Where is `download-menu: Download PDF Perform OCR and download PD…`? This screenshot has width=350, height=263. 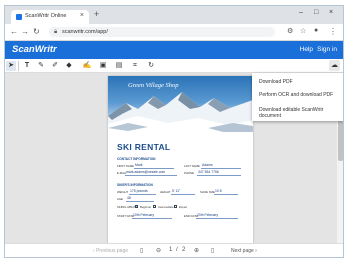
download-menu: Download PDF Perform OCR and download PD… is located at coordinates (297, 97).